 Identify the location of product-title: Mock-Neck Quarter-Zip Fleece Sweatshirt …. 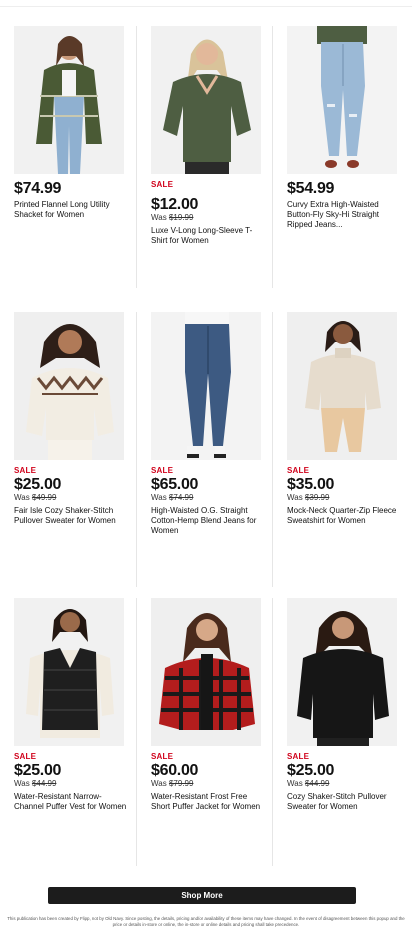
(343, 516).